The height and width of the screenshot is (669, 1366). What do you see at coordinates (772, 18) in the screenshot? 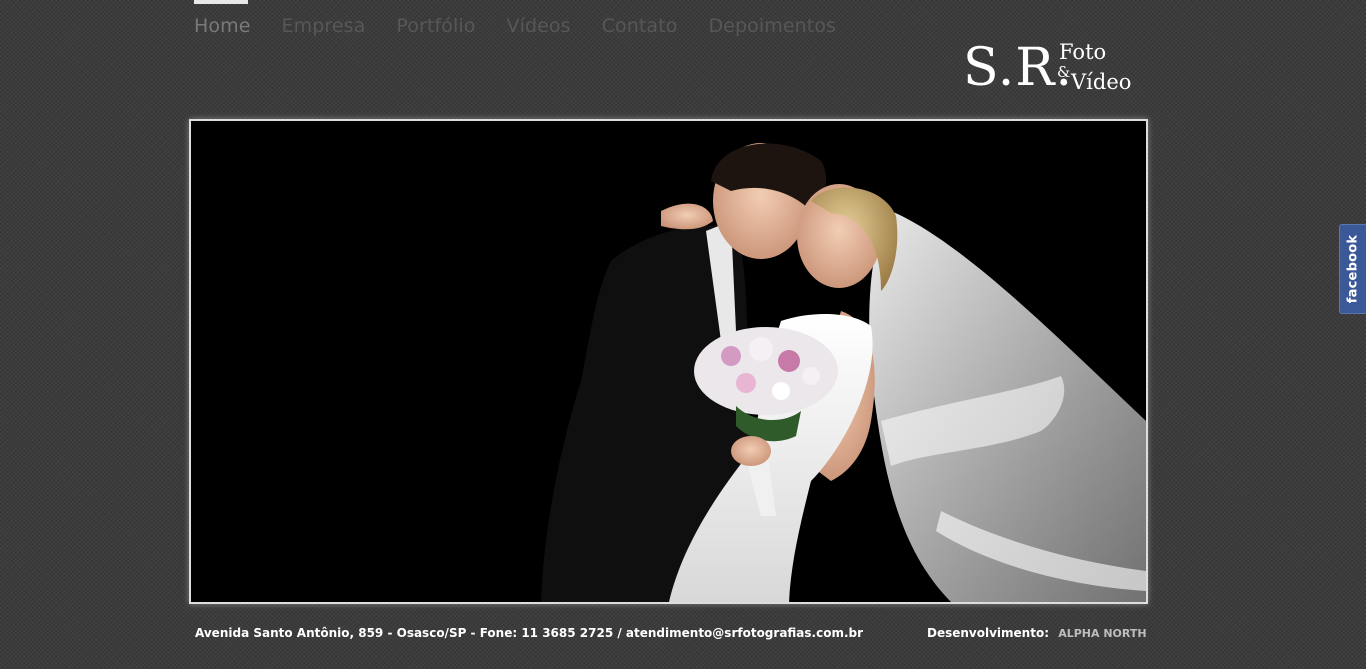
I see `nav-depoimentos: Depoimentos` at bounding box center [772, 18].